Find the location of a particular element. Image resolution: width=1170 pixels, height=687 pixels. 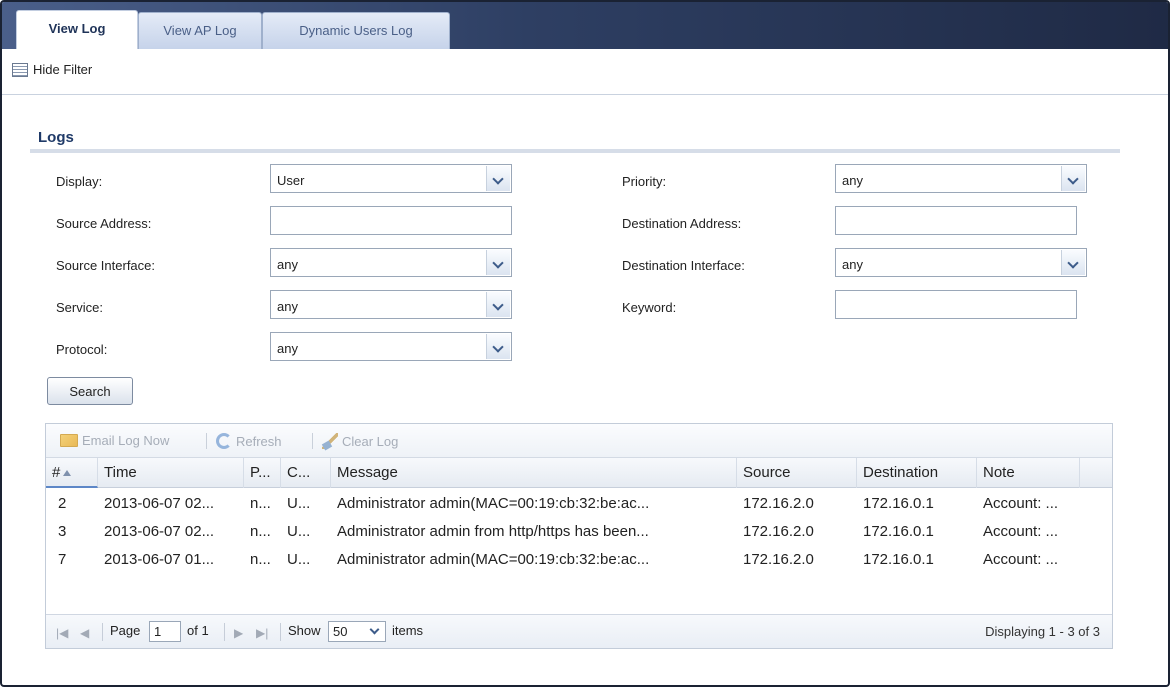

source-address-input is located at coordinates (391, 220).